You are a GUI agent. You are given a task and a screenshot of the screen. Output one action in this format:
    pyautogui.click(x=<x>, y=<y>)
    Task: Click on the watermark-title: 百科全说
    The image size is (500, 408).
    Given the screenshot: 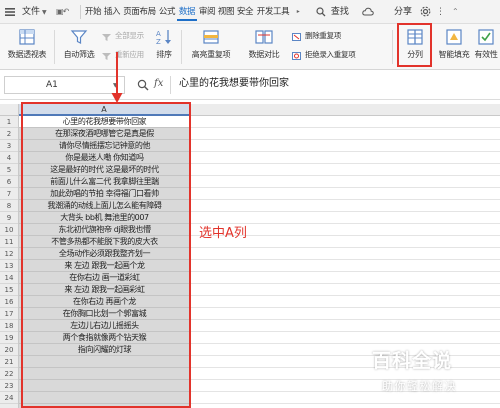 What is the action you would take?
    pyautogui.click(x=412, y=361)
    